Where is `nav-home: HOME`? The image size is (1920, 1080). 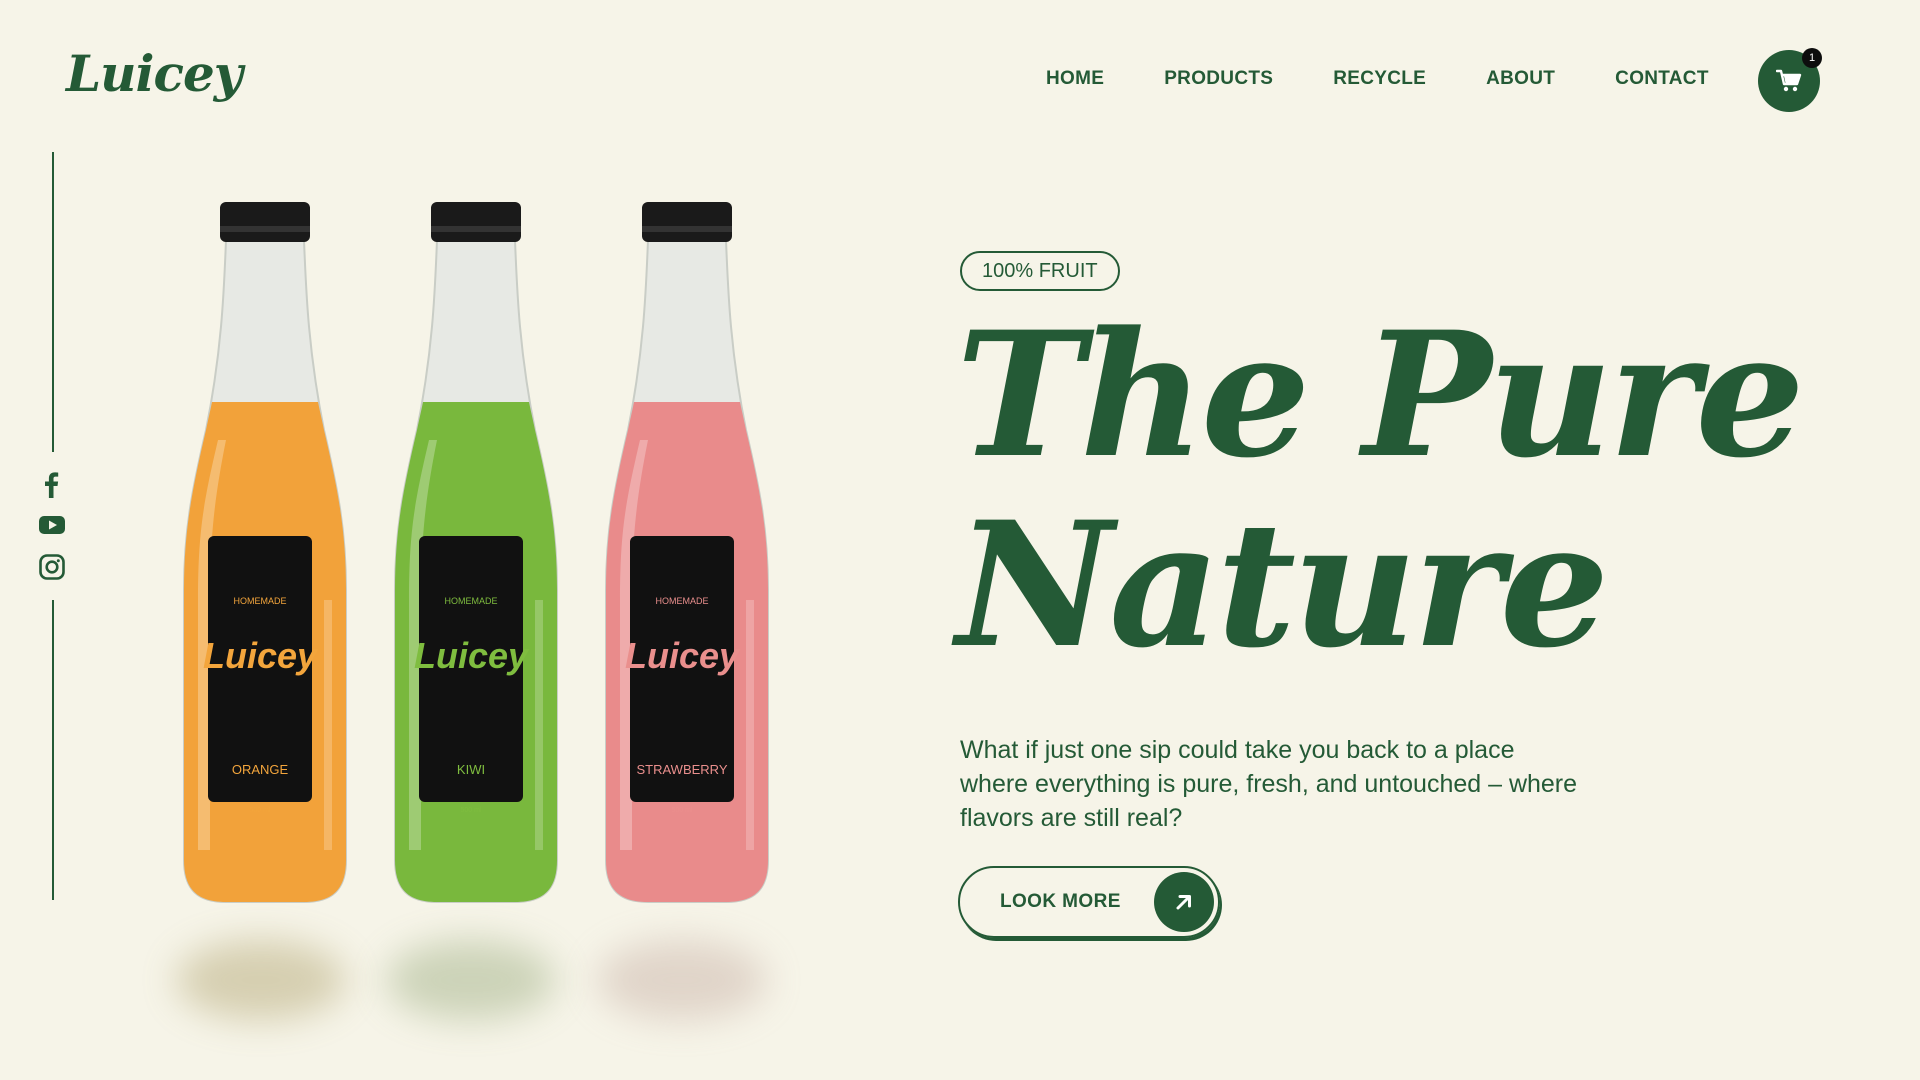 nav-home: HOME is located at coordinates (1075, 79).